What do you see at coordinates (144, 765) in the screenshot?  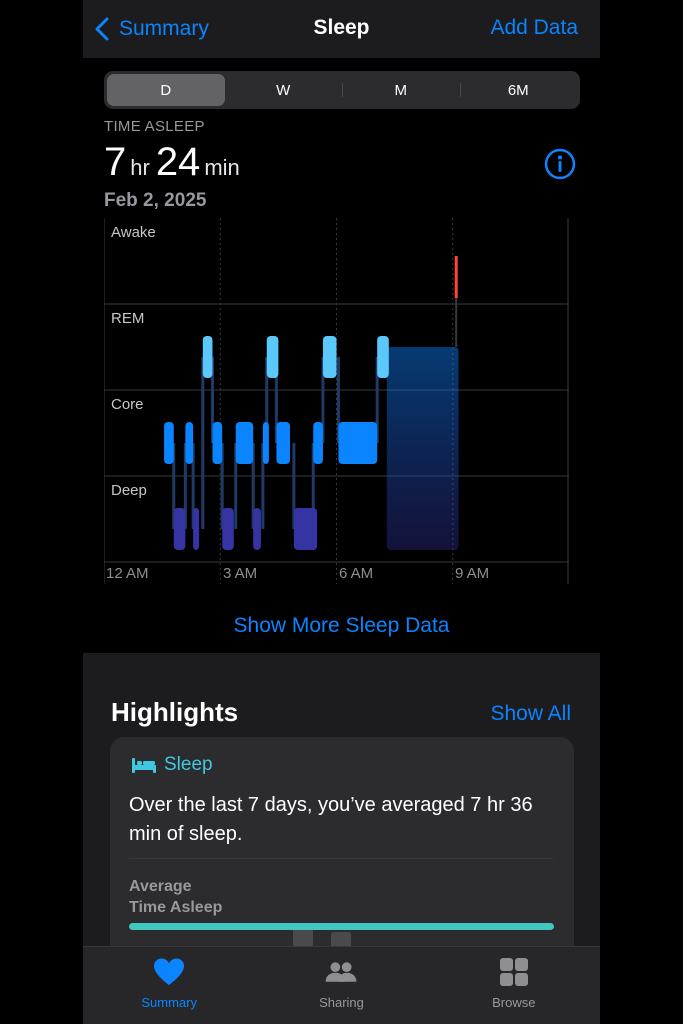 I see `bed-icon` at bounding box center [144, 765].